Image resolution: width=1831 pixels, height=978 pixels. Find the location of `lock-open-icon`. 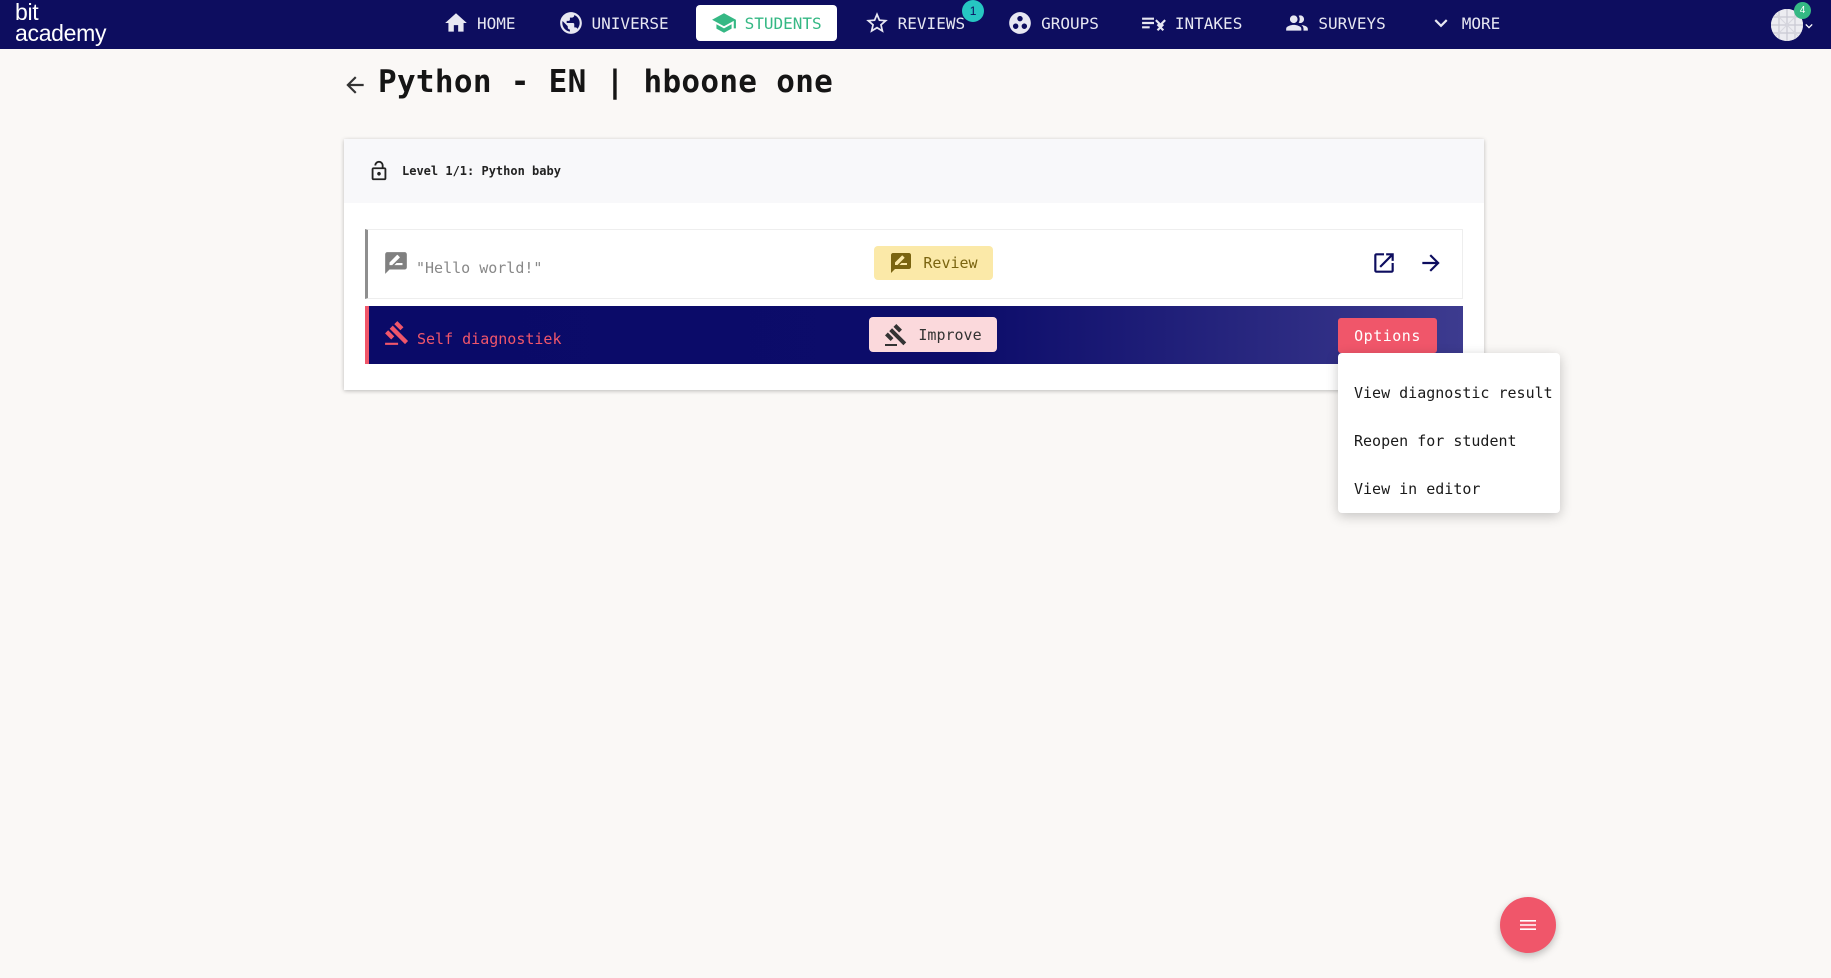

lock-open-icon is located at coordinates (379, 170).